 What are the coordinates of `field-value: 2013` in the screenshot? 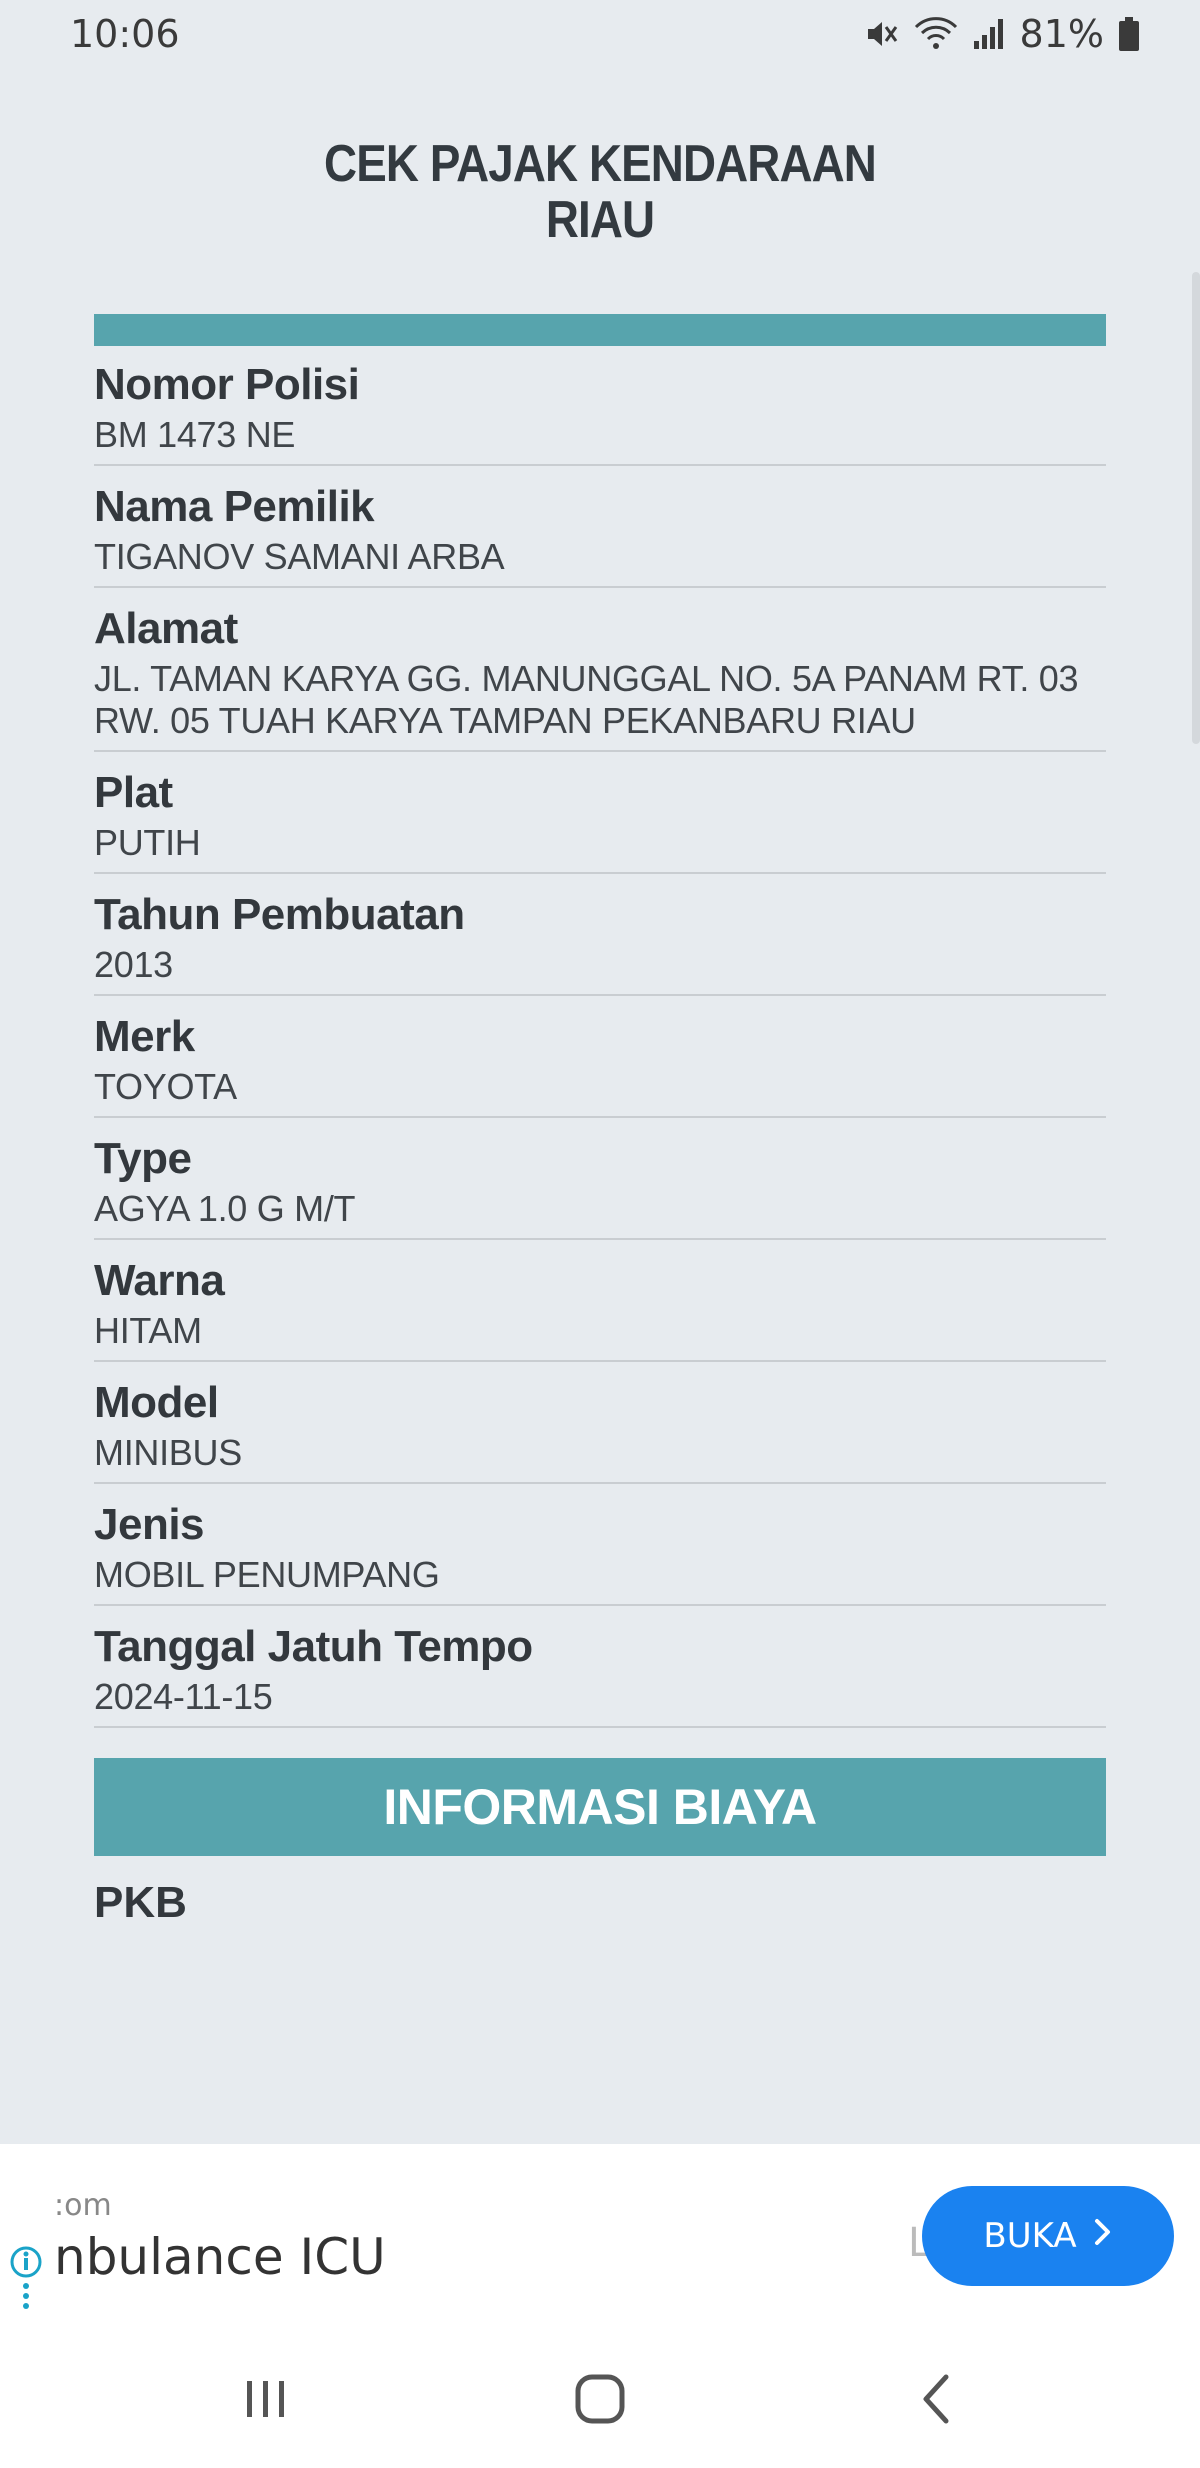 It's located at (133, 964).